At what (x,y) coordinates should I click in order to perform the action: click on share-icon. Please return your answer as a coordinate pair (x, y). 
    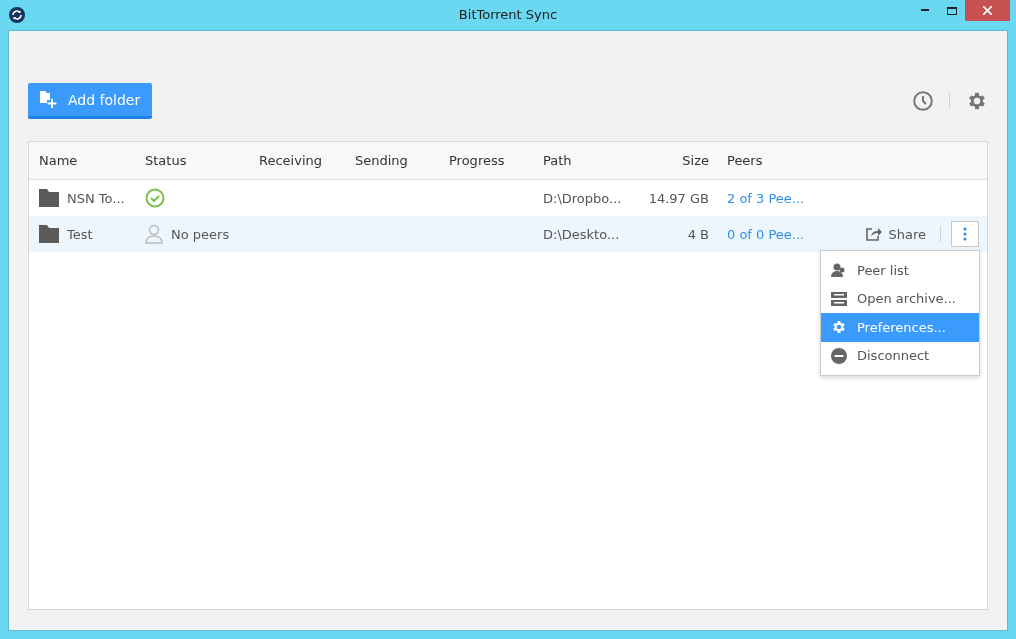
    Looking at the image, I should click on (874, 234).